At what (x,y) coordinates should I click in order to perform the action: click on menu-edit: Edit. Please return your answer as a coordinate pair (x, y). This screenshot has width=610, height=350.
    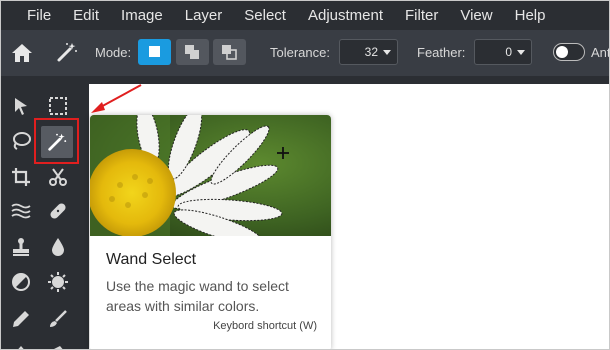
    Looking at the image, I should click on (86, 15).